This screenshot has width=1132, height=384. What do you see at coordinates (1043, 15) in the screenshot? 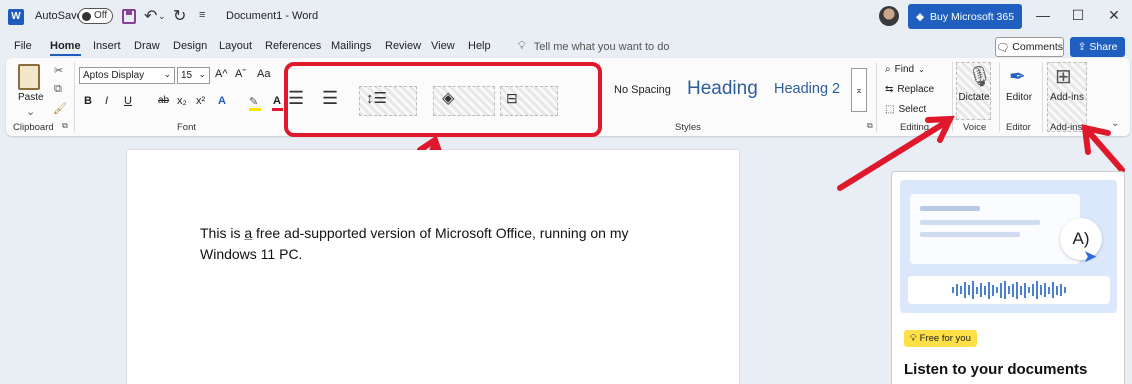
I see `minimize-icon: —` at bounding box center [1043, 15].